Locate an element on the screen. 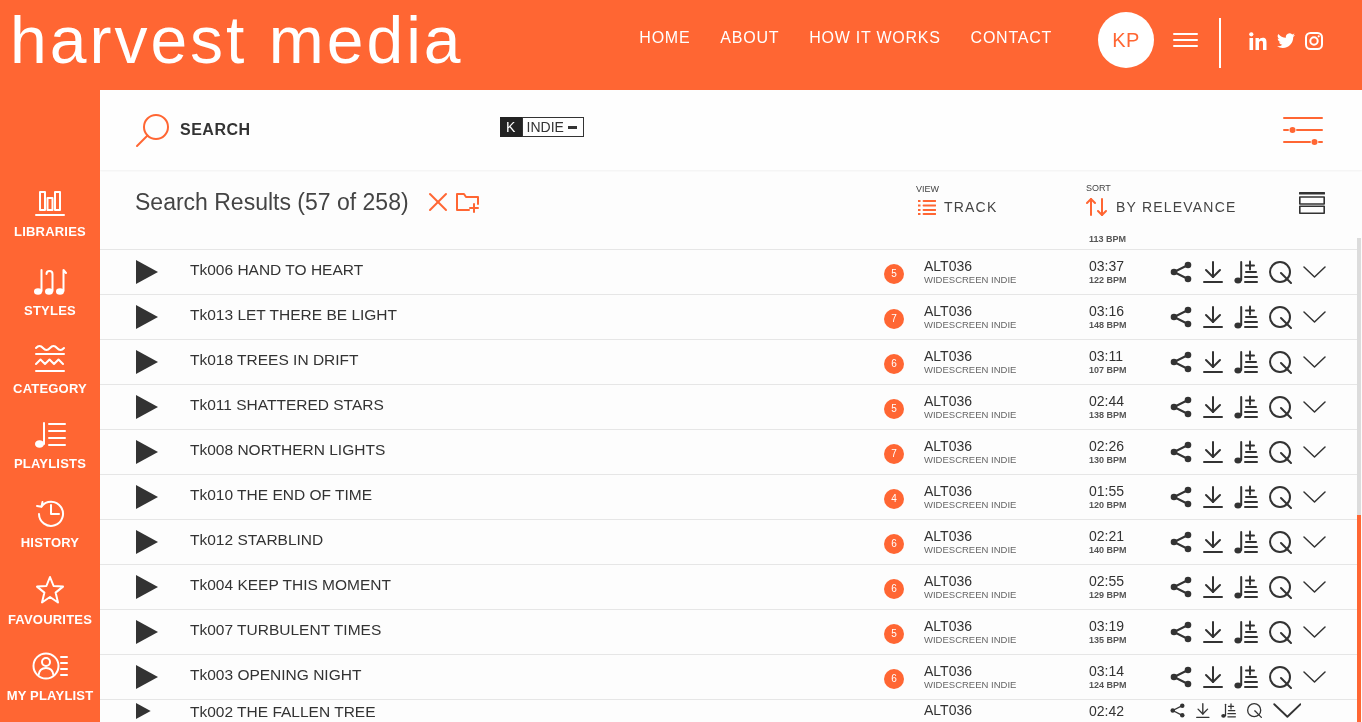 Image resolution: width=1362 pixels, height=722 pixels. sliders-icon is located at coordinates (1303, 130).